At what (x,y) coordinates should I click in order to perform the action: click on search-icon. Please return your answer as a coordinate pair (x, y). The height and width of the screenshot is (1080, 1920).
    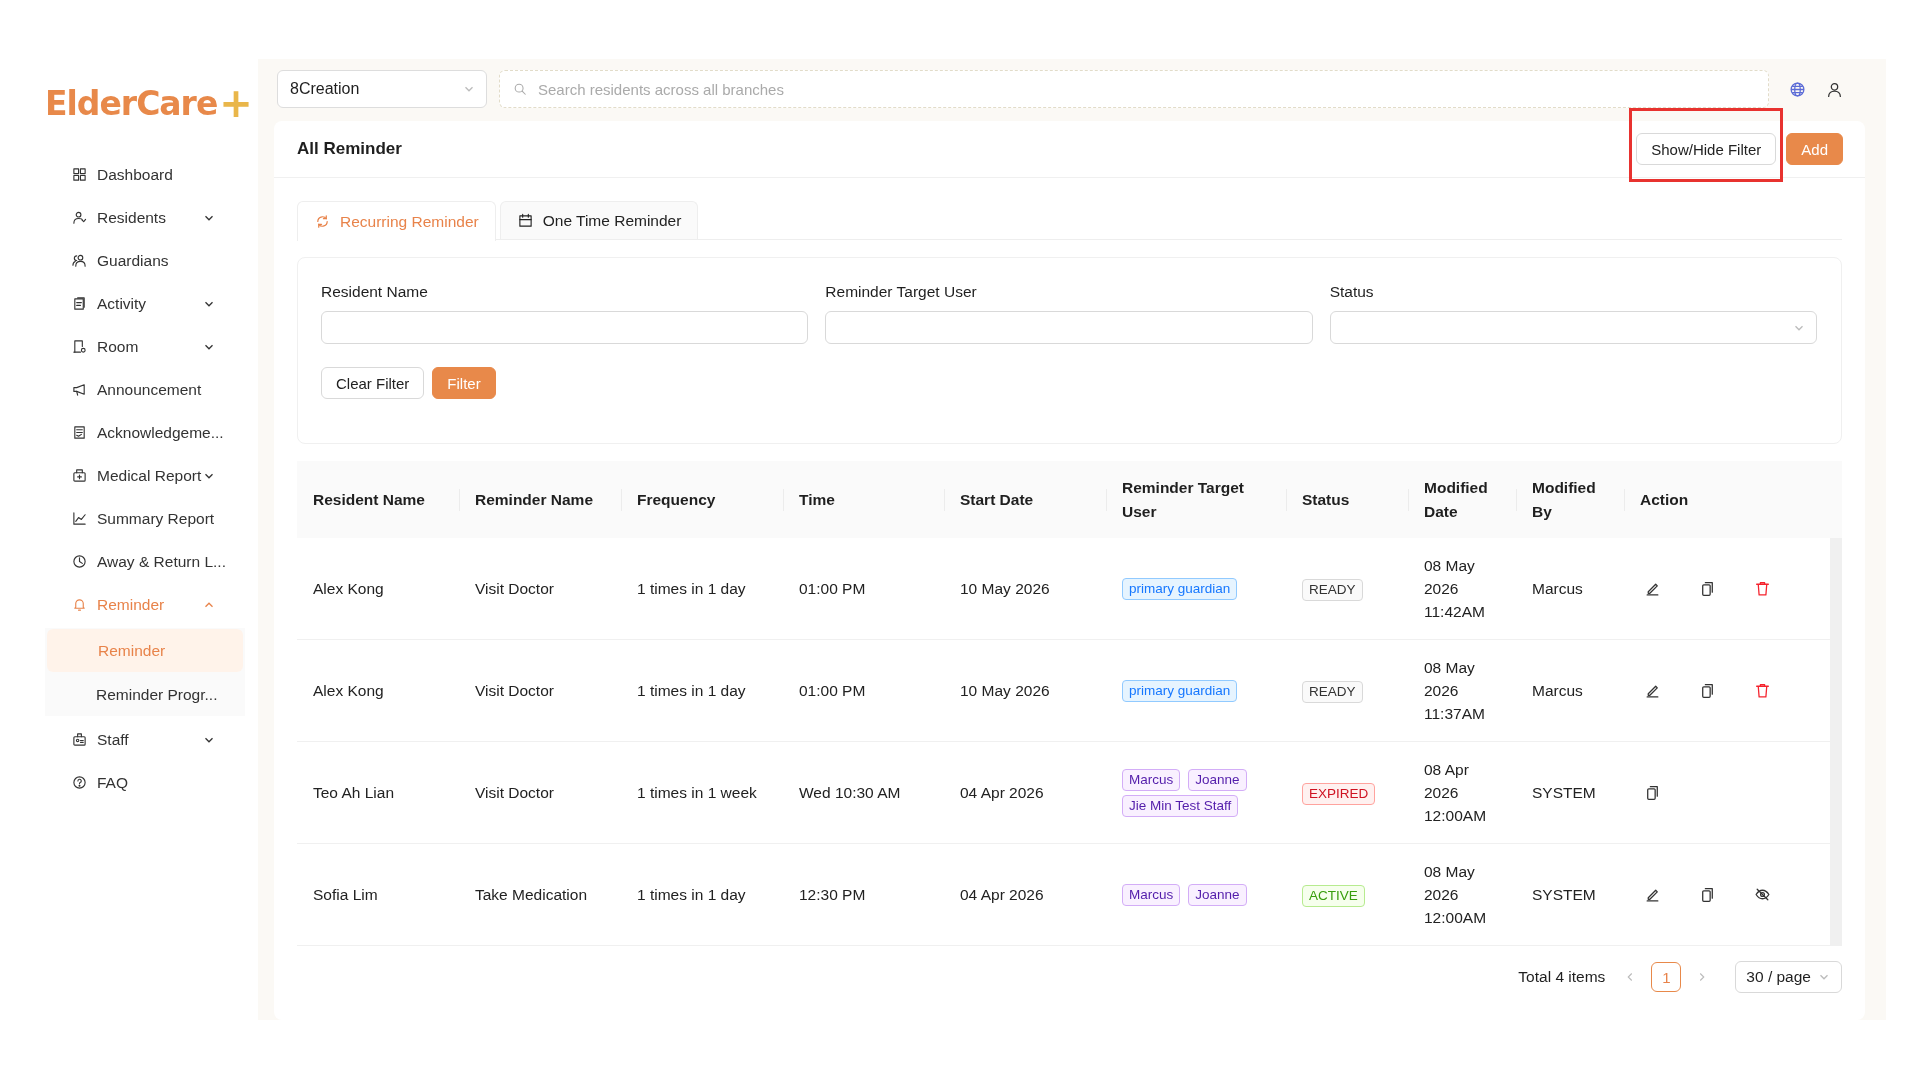
    Looking at the image, I should click on (520, 89).